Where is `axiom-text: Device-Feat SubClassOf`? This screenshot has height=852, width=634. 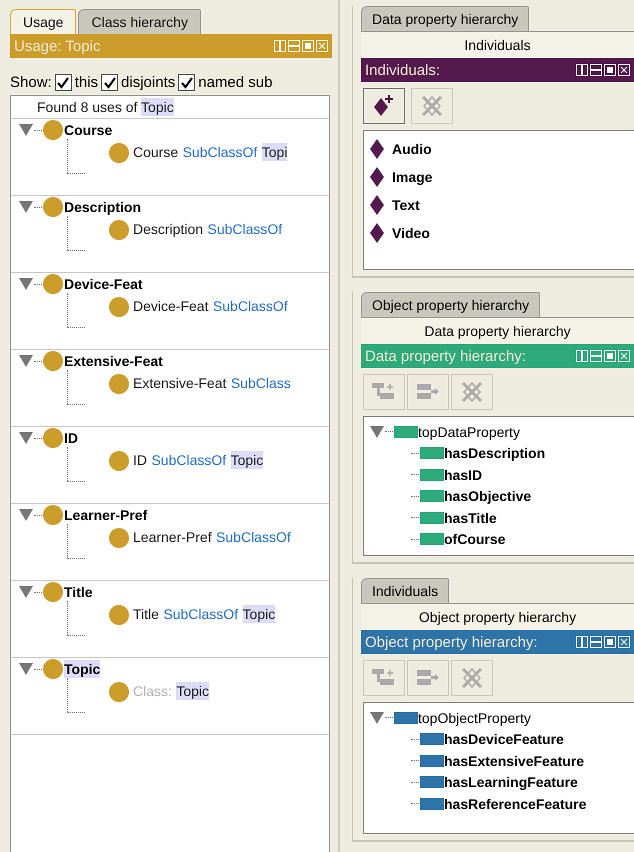 axiom-text: Device-Feat SubClassOf is located at coordinates (210, 307).